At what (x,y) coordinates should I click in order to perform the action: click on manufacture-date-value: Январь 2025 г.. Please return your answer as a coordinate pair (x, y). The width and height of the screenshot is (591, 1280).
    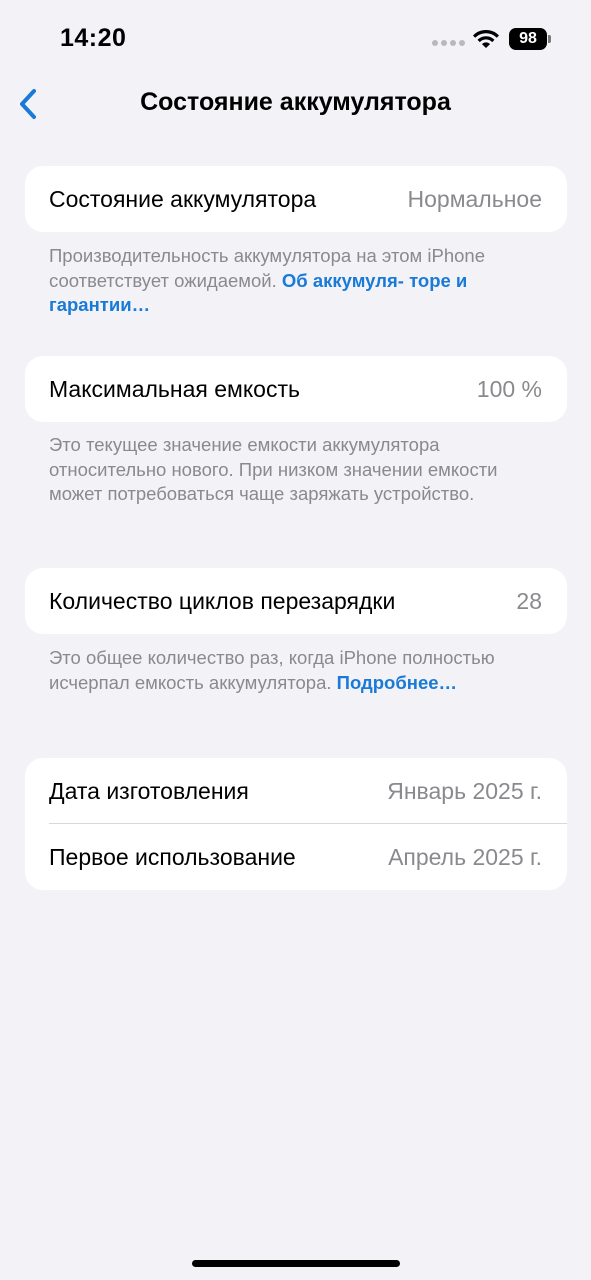
    Looking at the image, I should click on (464, 790).